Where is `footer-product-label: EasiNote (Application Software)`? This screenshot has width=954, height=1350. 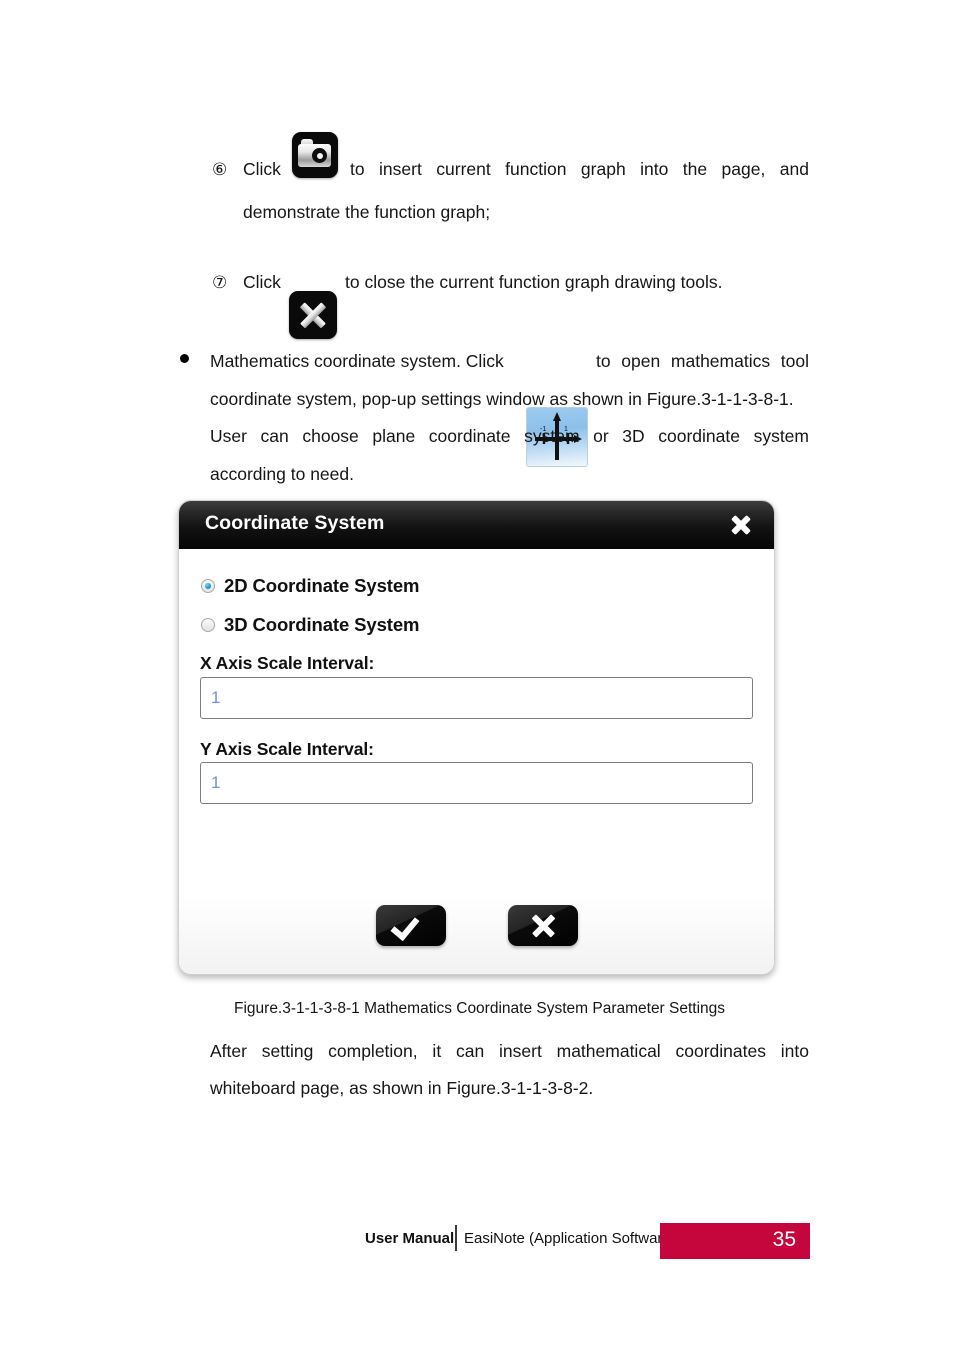
footer-product-label: EasiNote (Application Software) is located at coordinates (570, 1238).